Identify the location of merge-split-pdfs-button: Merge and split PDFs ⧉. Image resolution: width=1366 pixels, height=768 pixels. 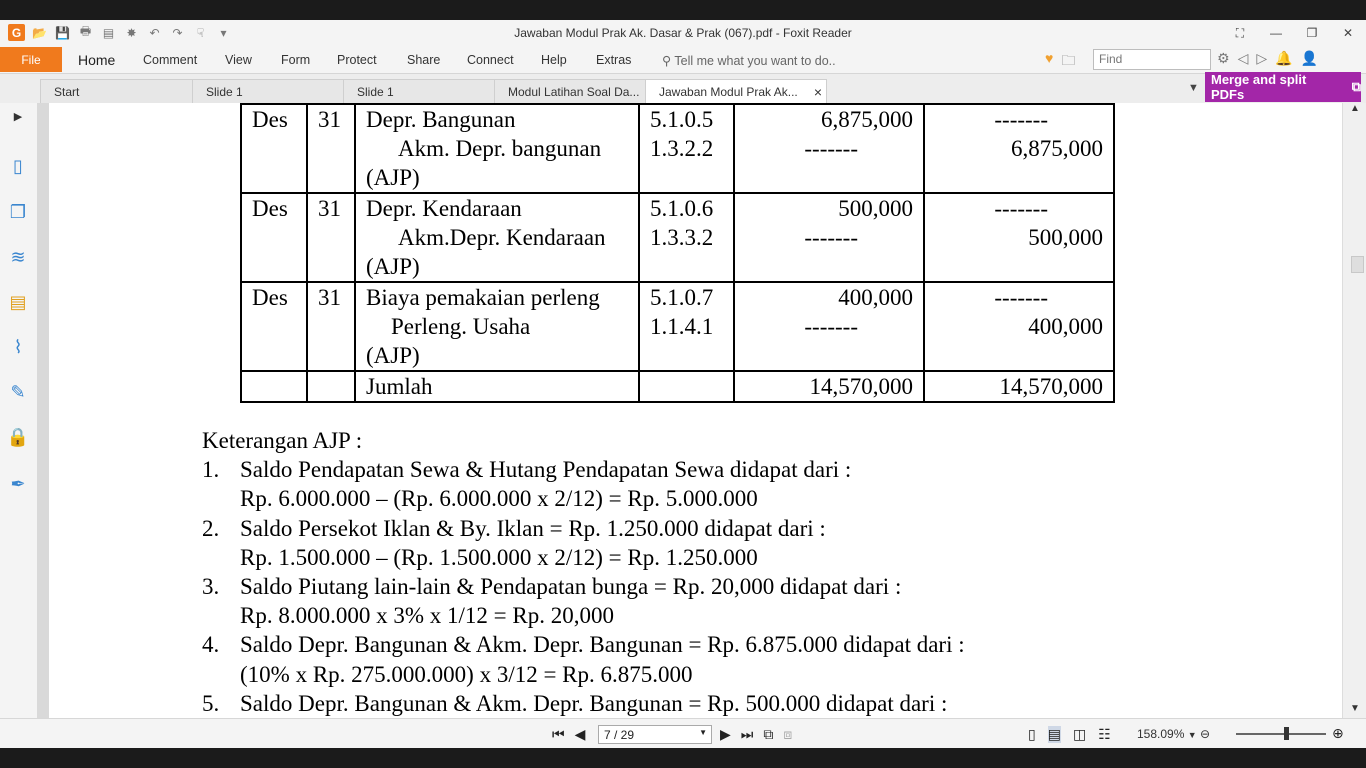
(1283, 87).